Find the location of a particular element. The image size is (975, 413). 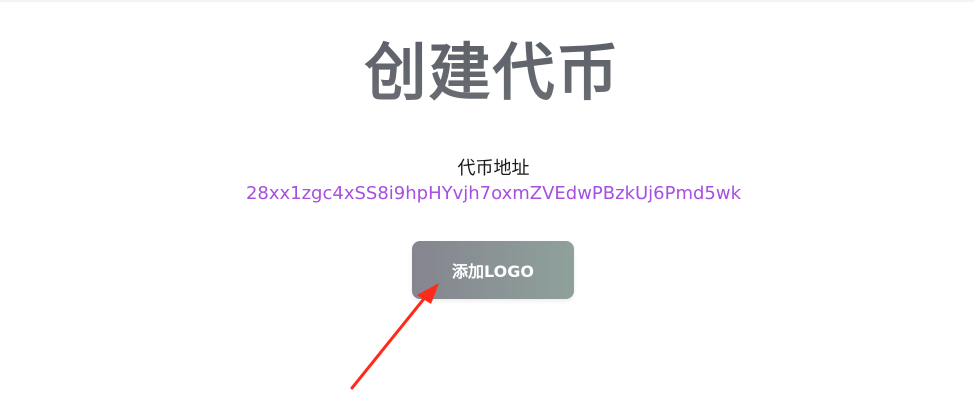

top-divider is located at coordinates (487, 1).